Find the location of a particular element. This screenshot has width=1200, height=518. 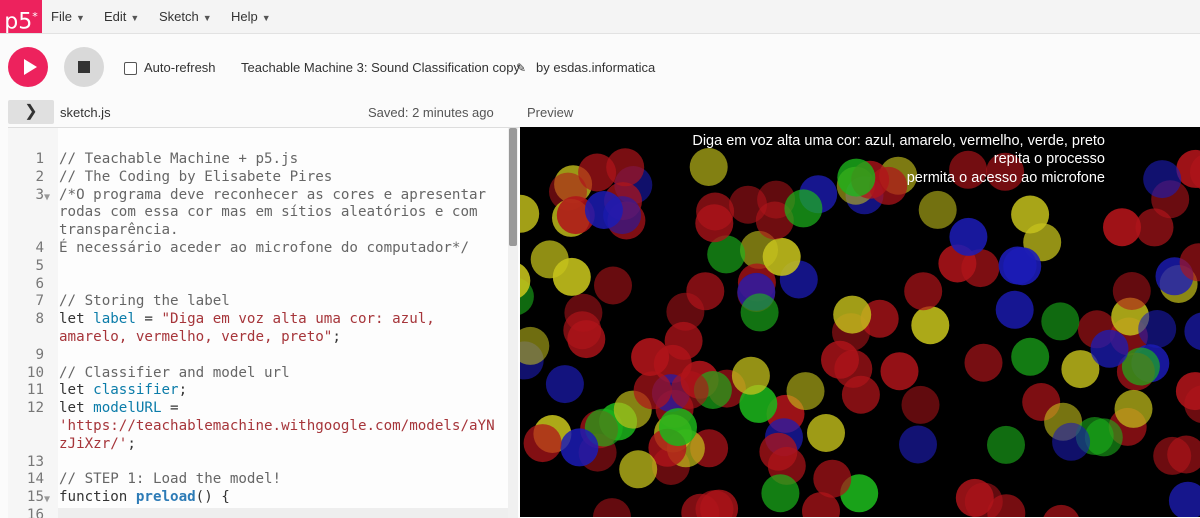

pencil-icon: ✎ is located at coordinates (521, 68).